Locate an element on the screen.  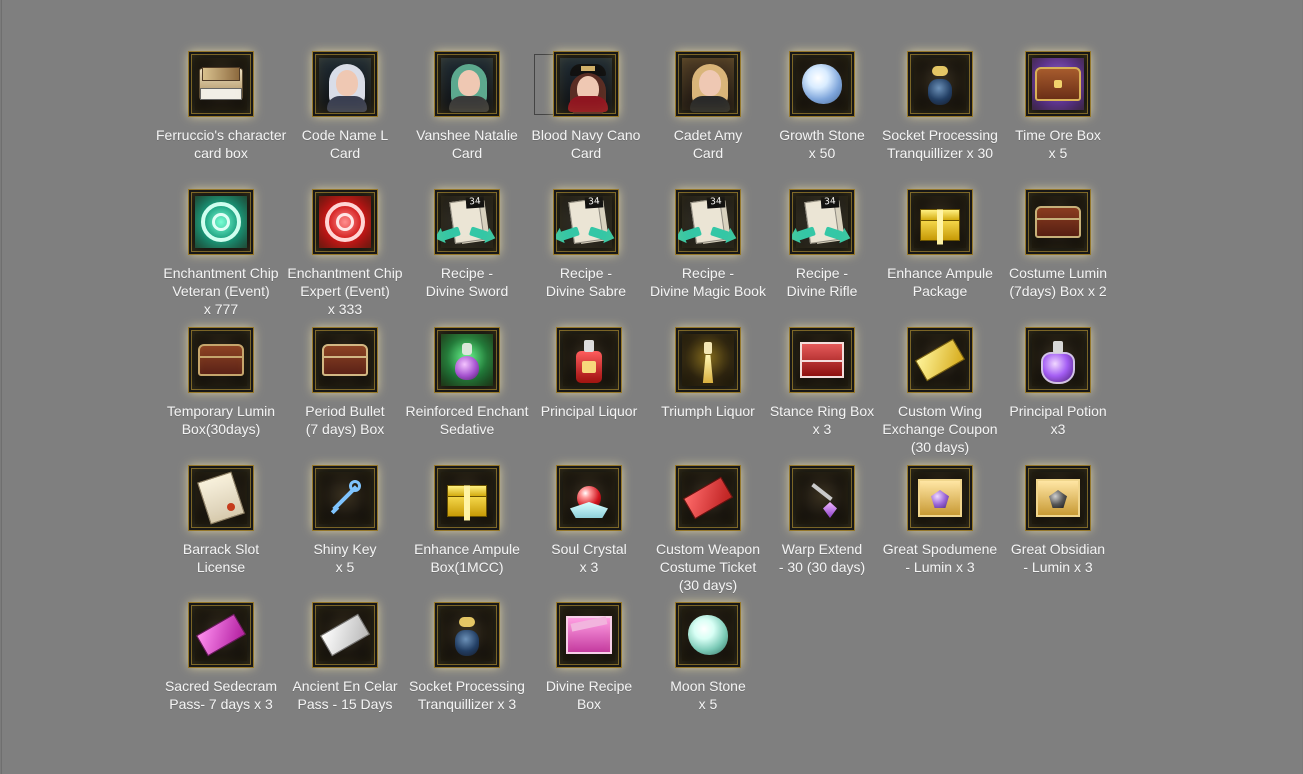
item-label: Reinforced Enchant Sedative is located at coordinates (467, 420).